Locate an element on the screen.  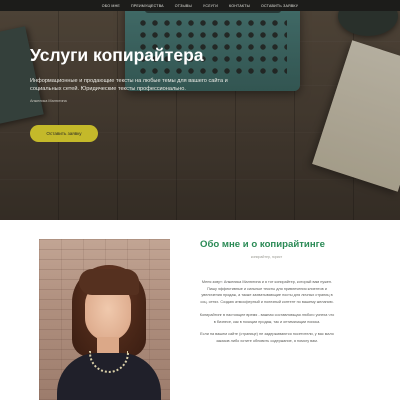
nav-link-request: Оставить заявку is located at coordinates (279, 6).